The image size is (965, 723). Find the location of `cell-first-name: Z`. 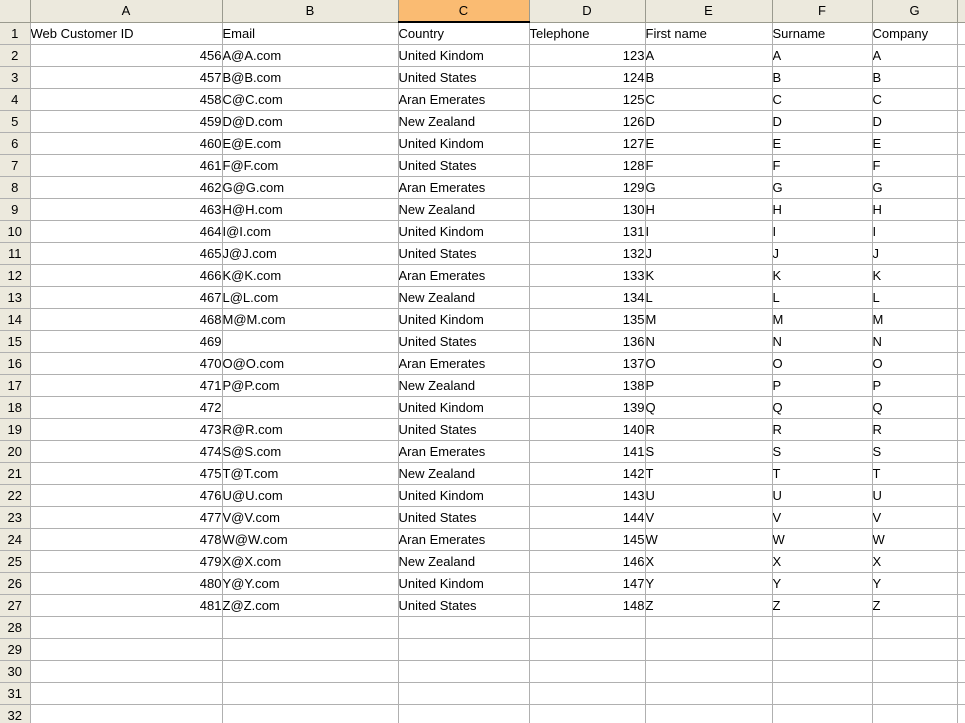

cell-first-name: Z is located at coordinates (709, 605).